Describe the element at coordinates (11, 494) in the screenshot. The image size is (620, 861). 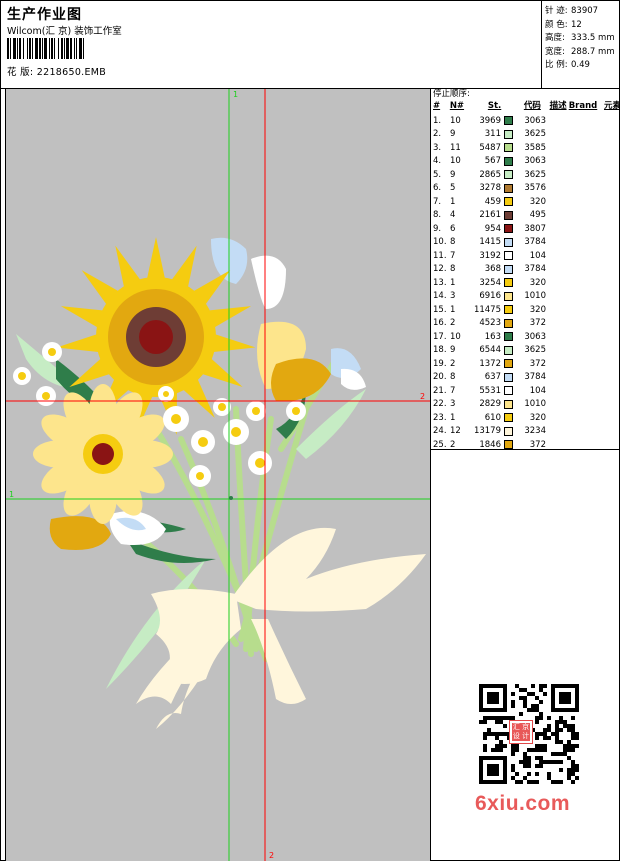
I see `green-horizontal-label: 1` at that location.